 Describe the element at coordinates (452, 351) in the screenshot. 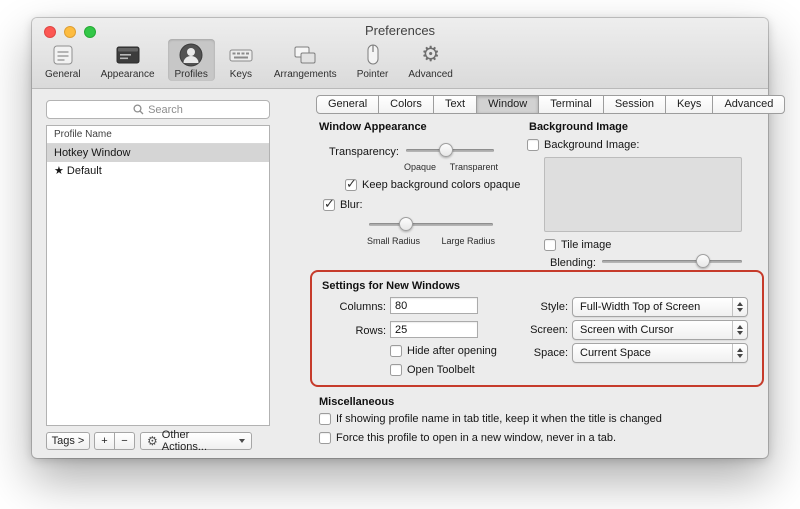

I see `hide-after-opening-label: Hide after opening` at that location.